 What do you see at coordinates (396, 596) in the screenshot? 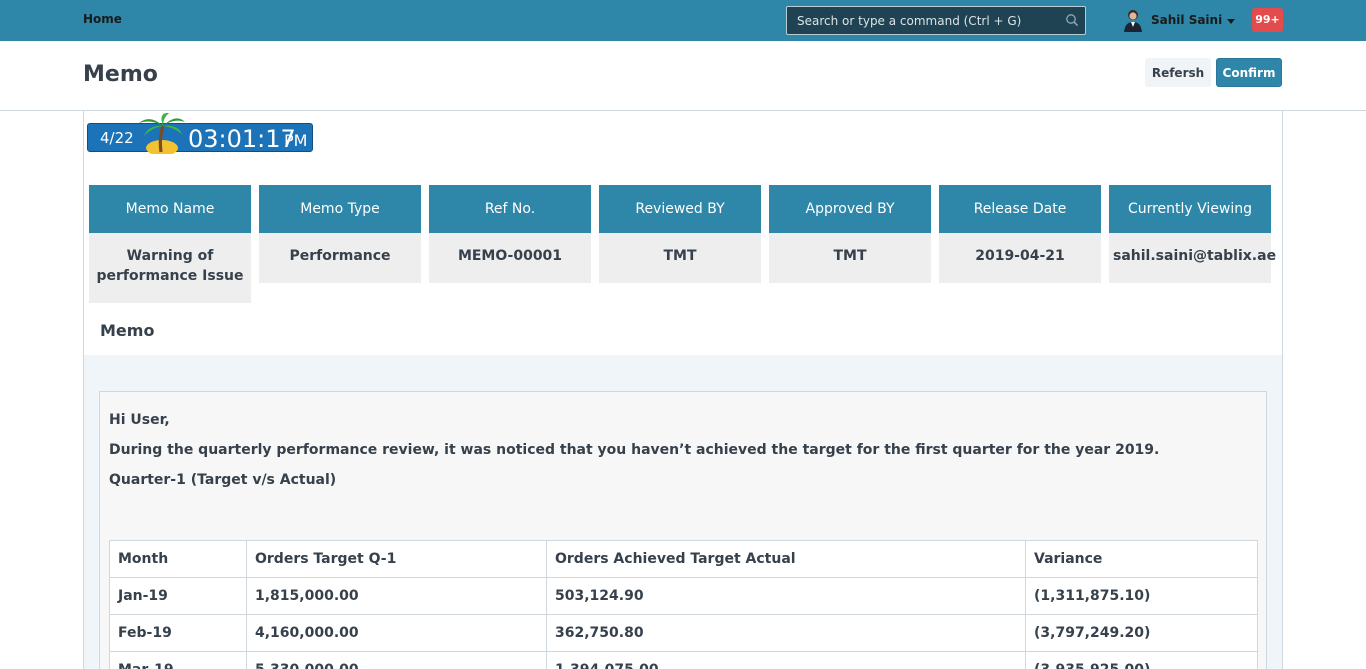
I see `table-cell: 1,815,000.00` at bounding box center [396, 596].